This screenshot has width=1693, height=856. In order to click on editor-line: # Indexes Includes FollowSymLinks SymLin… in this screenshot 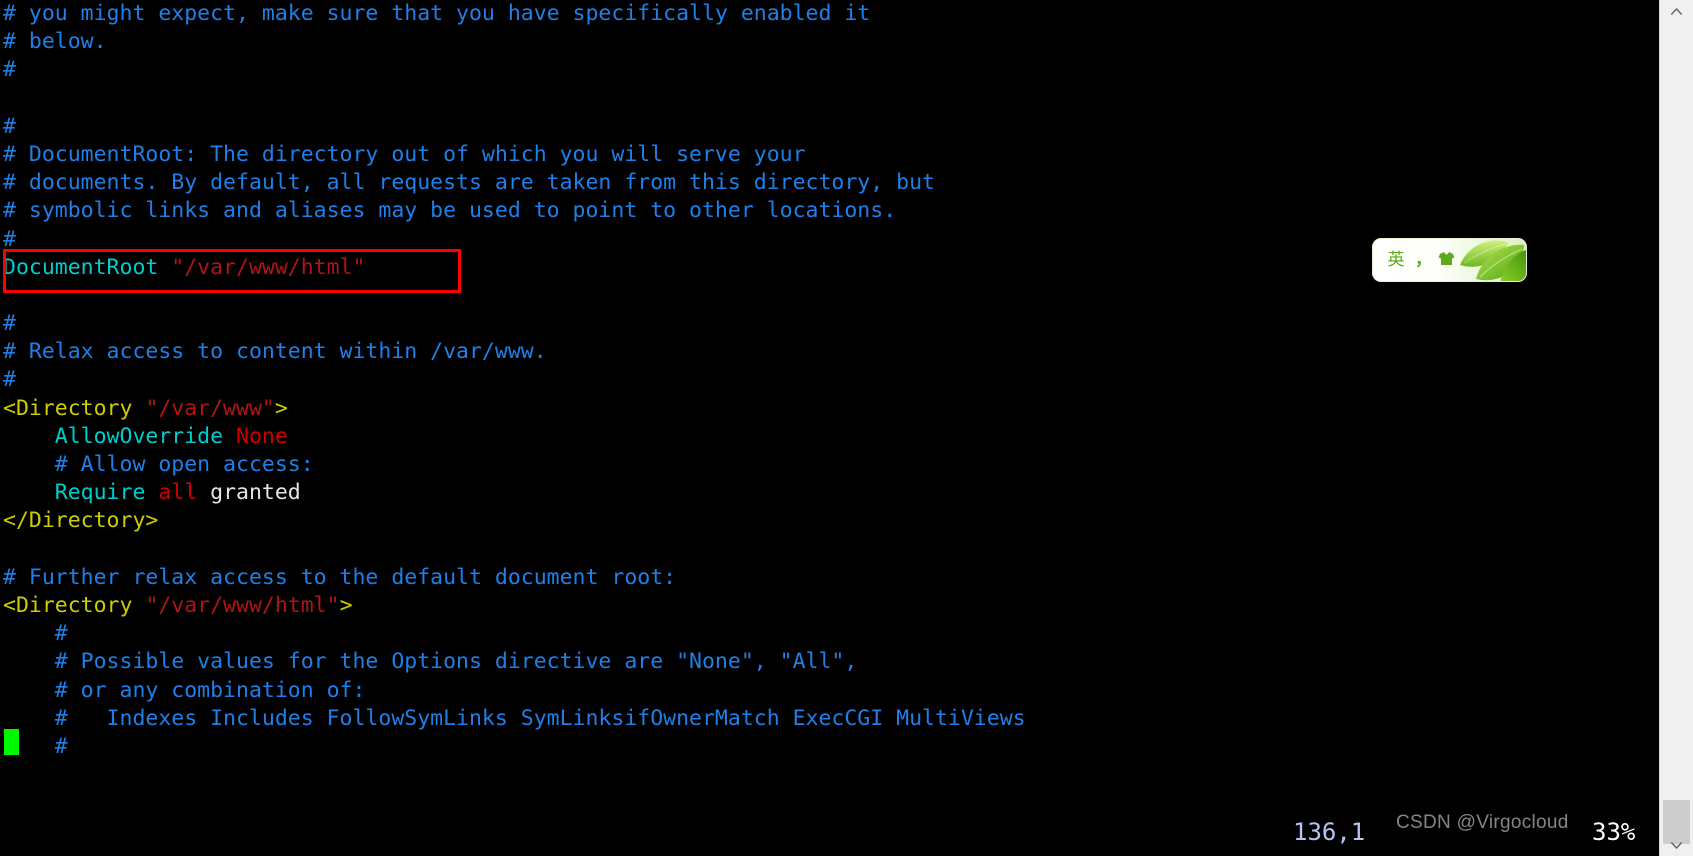, I will do `click(830, 719)`.